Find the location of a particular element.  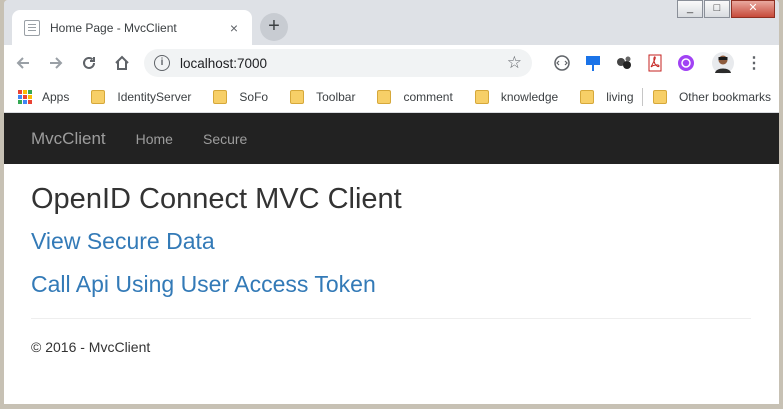

page-icon is located at coordinates (32, 27).